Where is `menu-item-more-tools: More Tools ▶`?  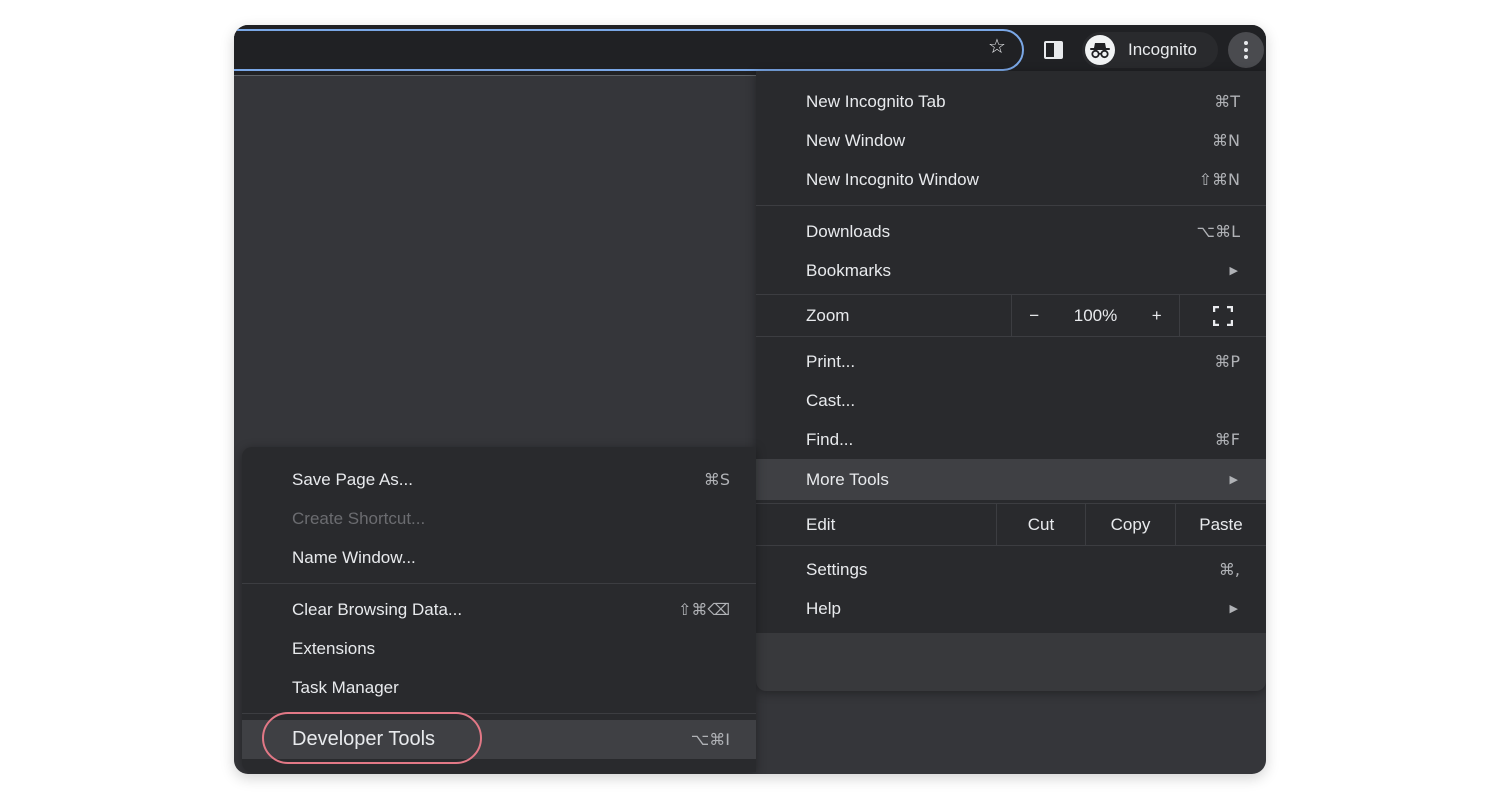
menu-item-more-tools: More Tools ▶ is located at coordinates (1011, 479).